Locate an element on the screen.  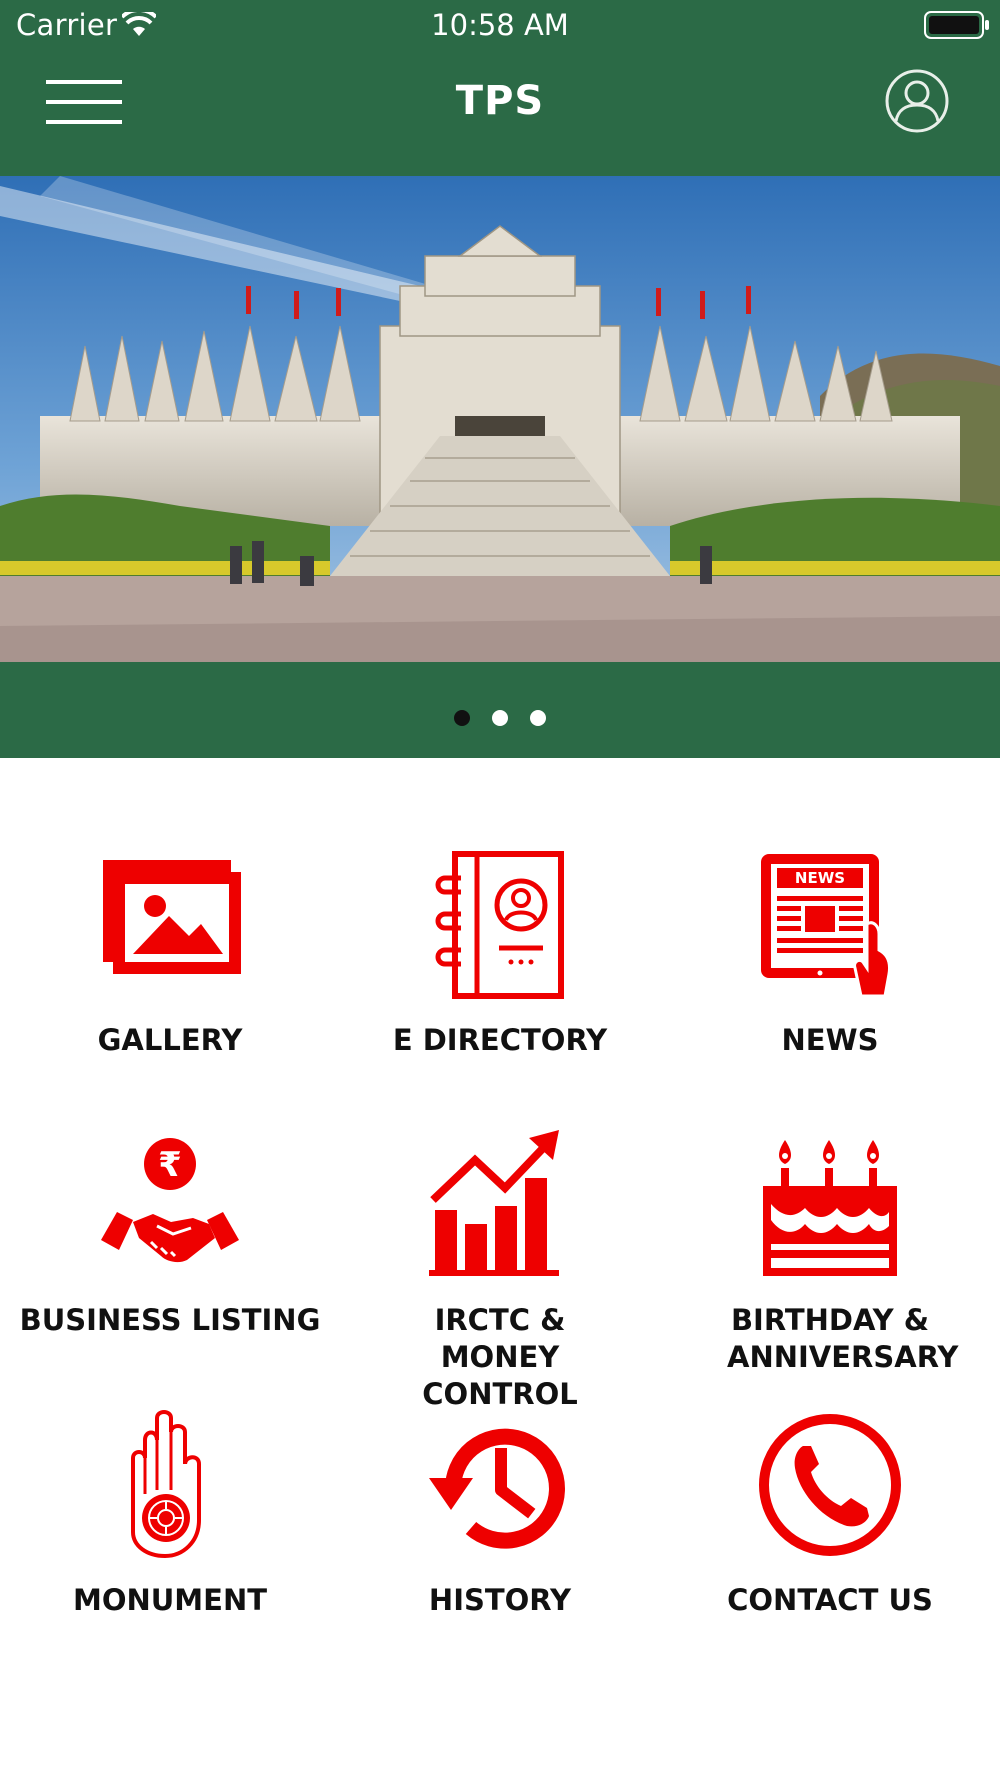
cake-icon is located at coordinates (830, 1208).